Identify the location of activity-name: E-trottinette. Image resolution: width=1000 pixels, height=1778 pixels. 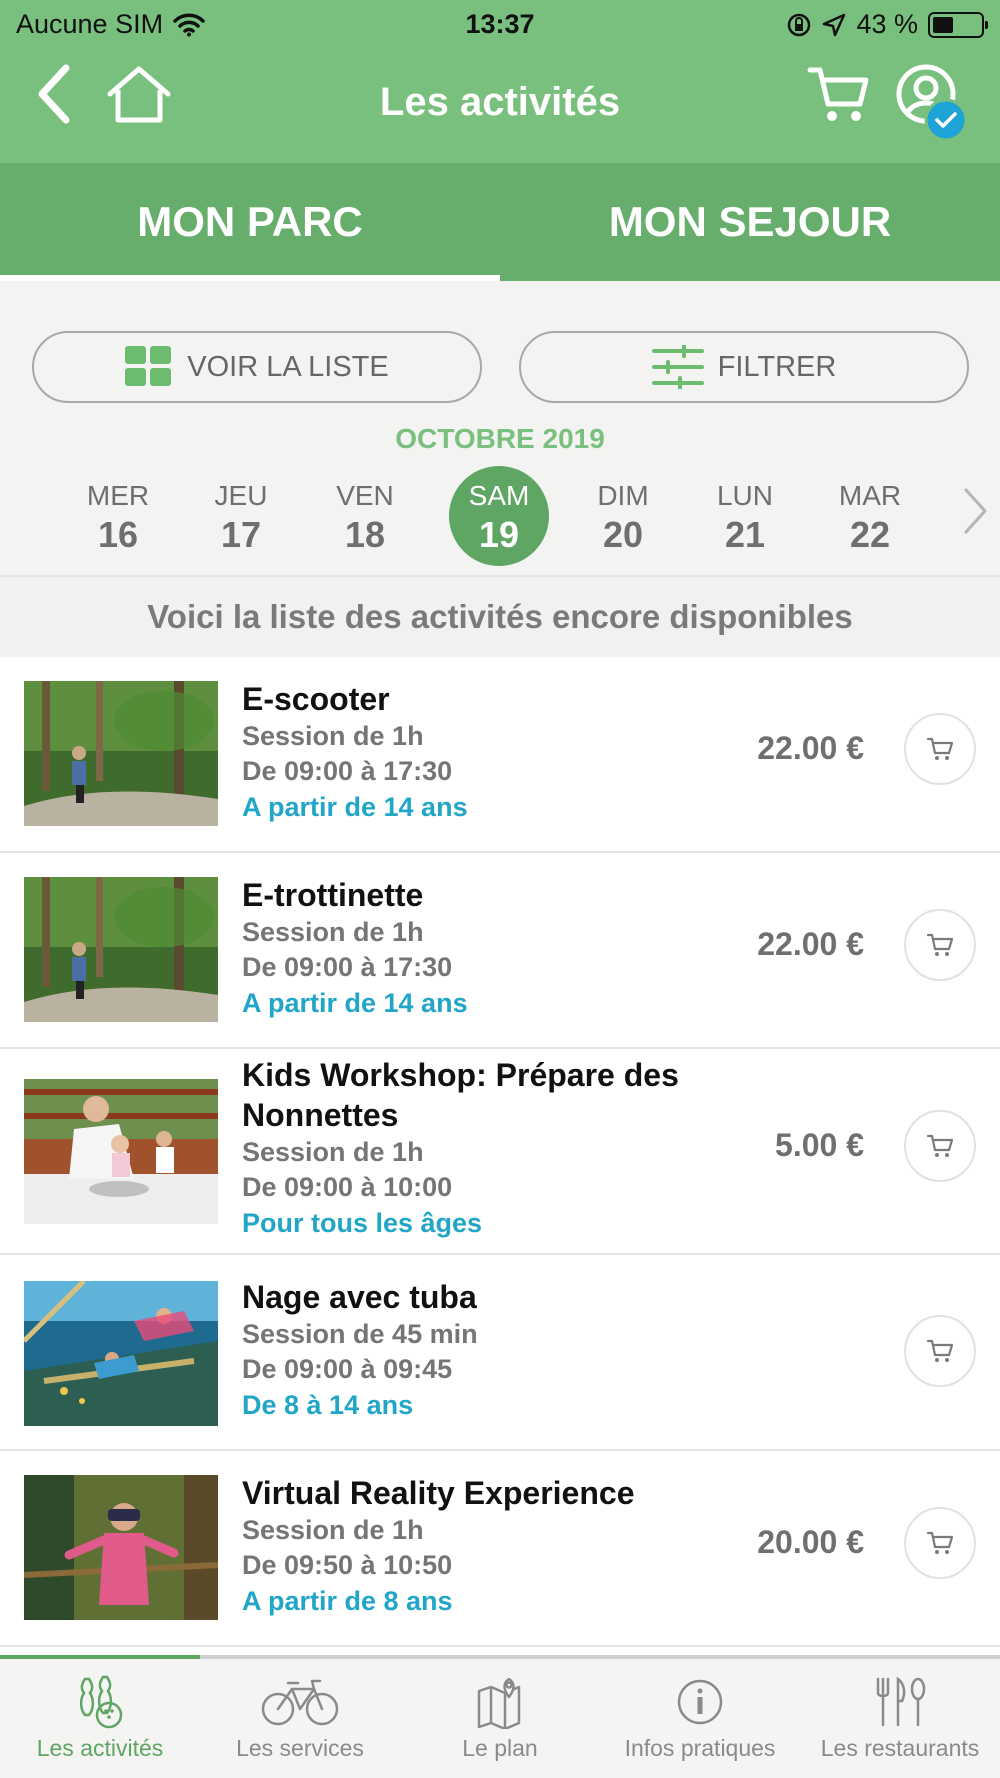
(333, 895).